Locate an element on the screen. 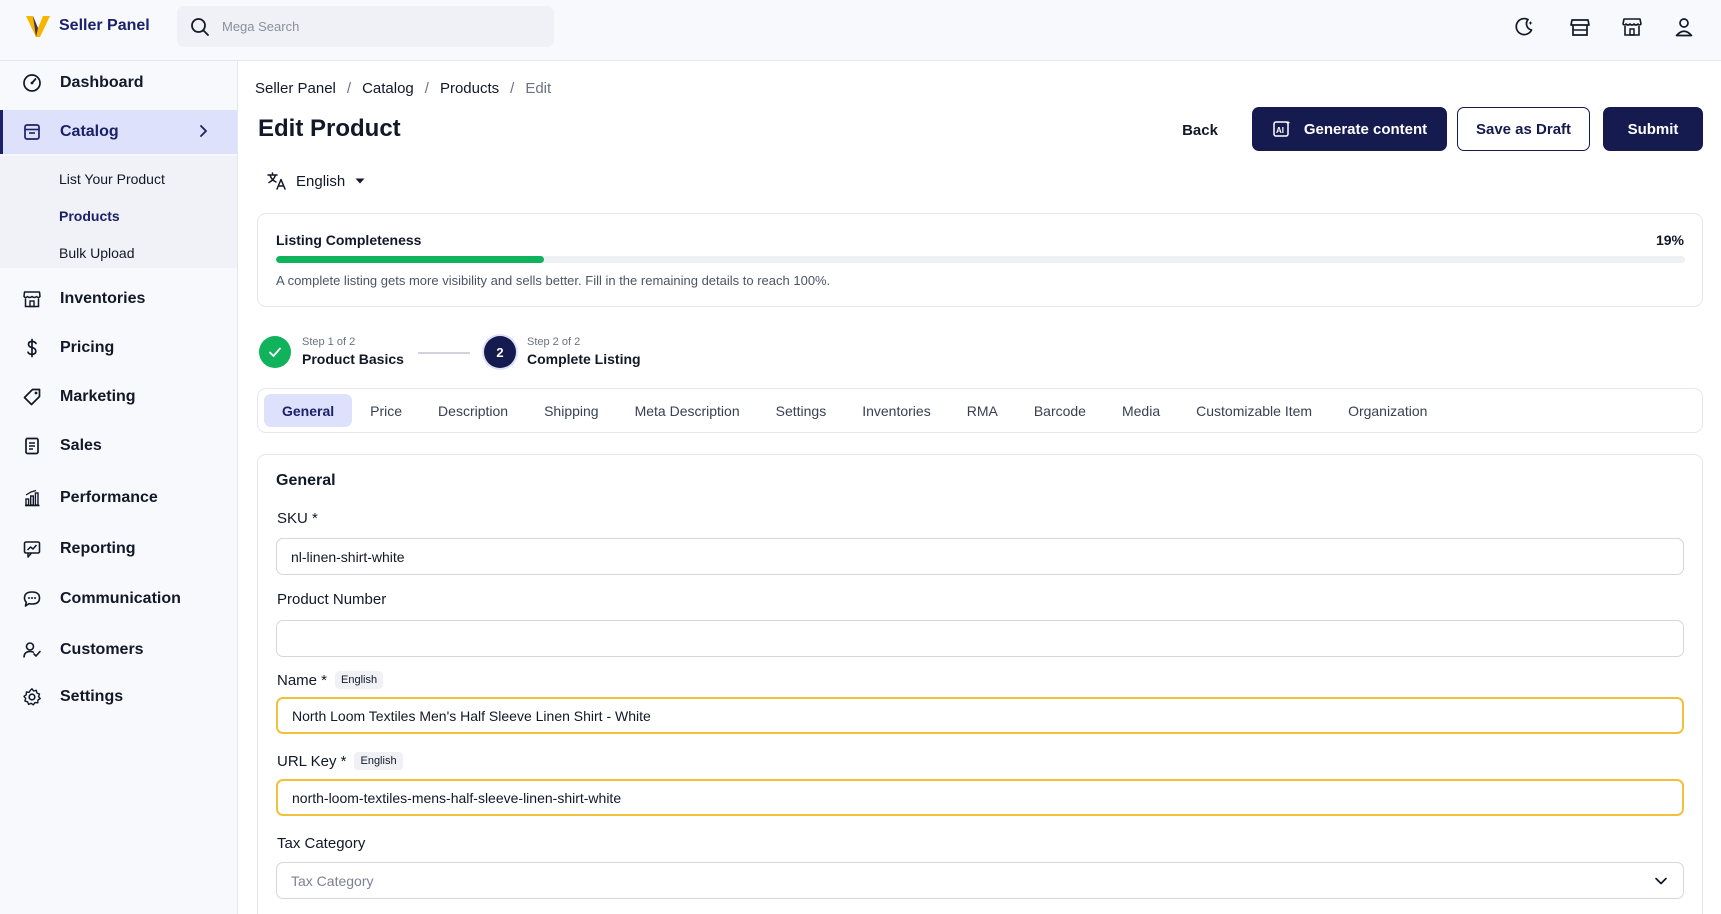 This screenshot has height=914, width=1721. search-icon is located at coordinates (200, 27).